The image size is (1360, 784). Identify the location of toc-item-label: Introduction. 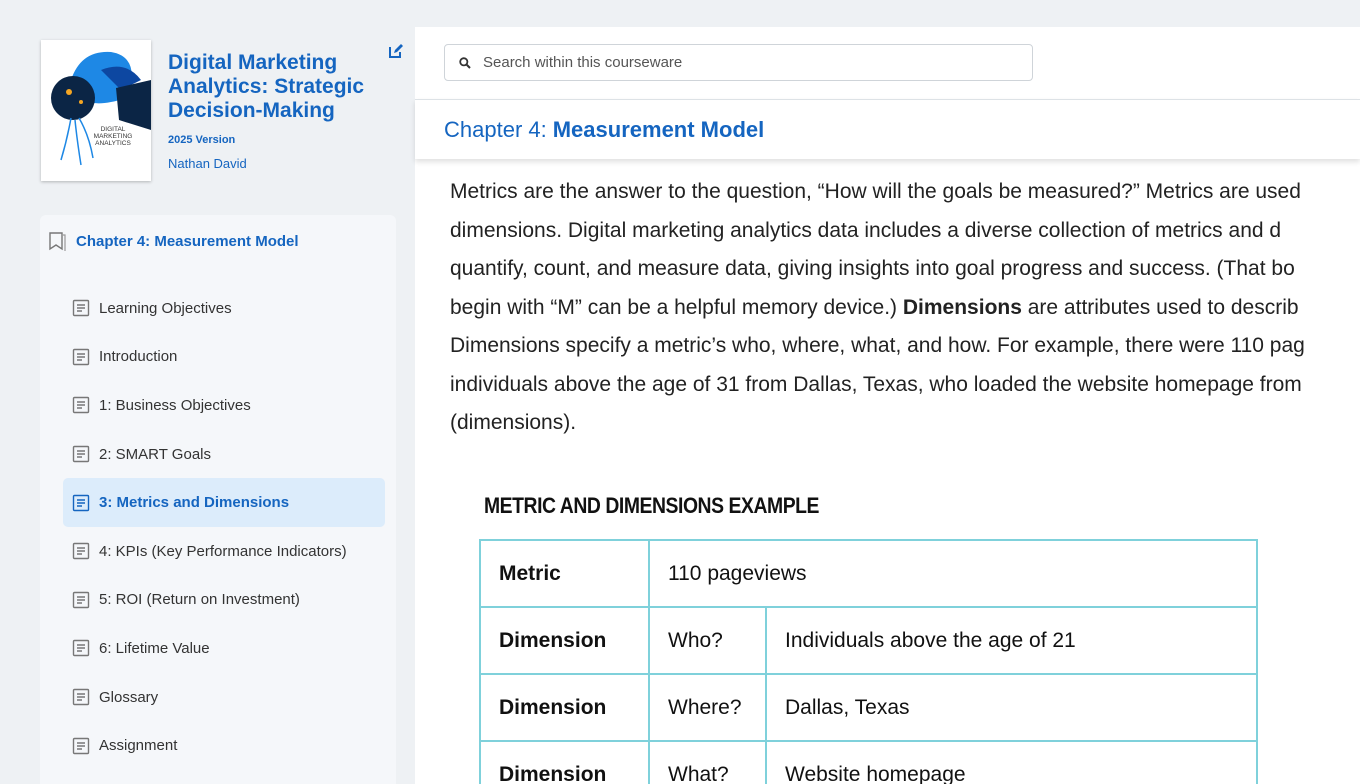
(138, 357).